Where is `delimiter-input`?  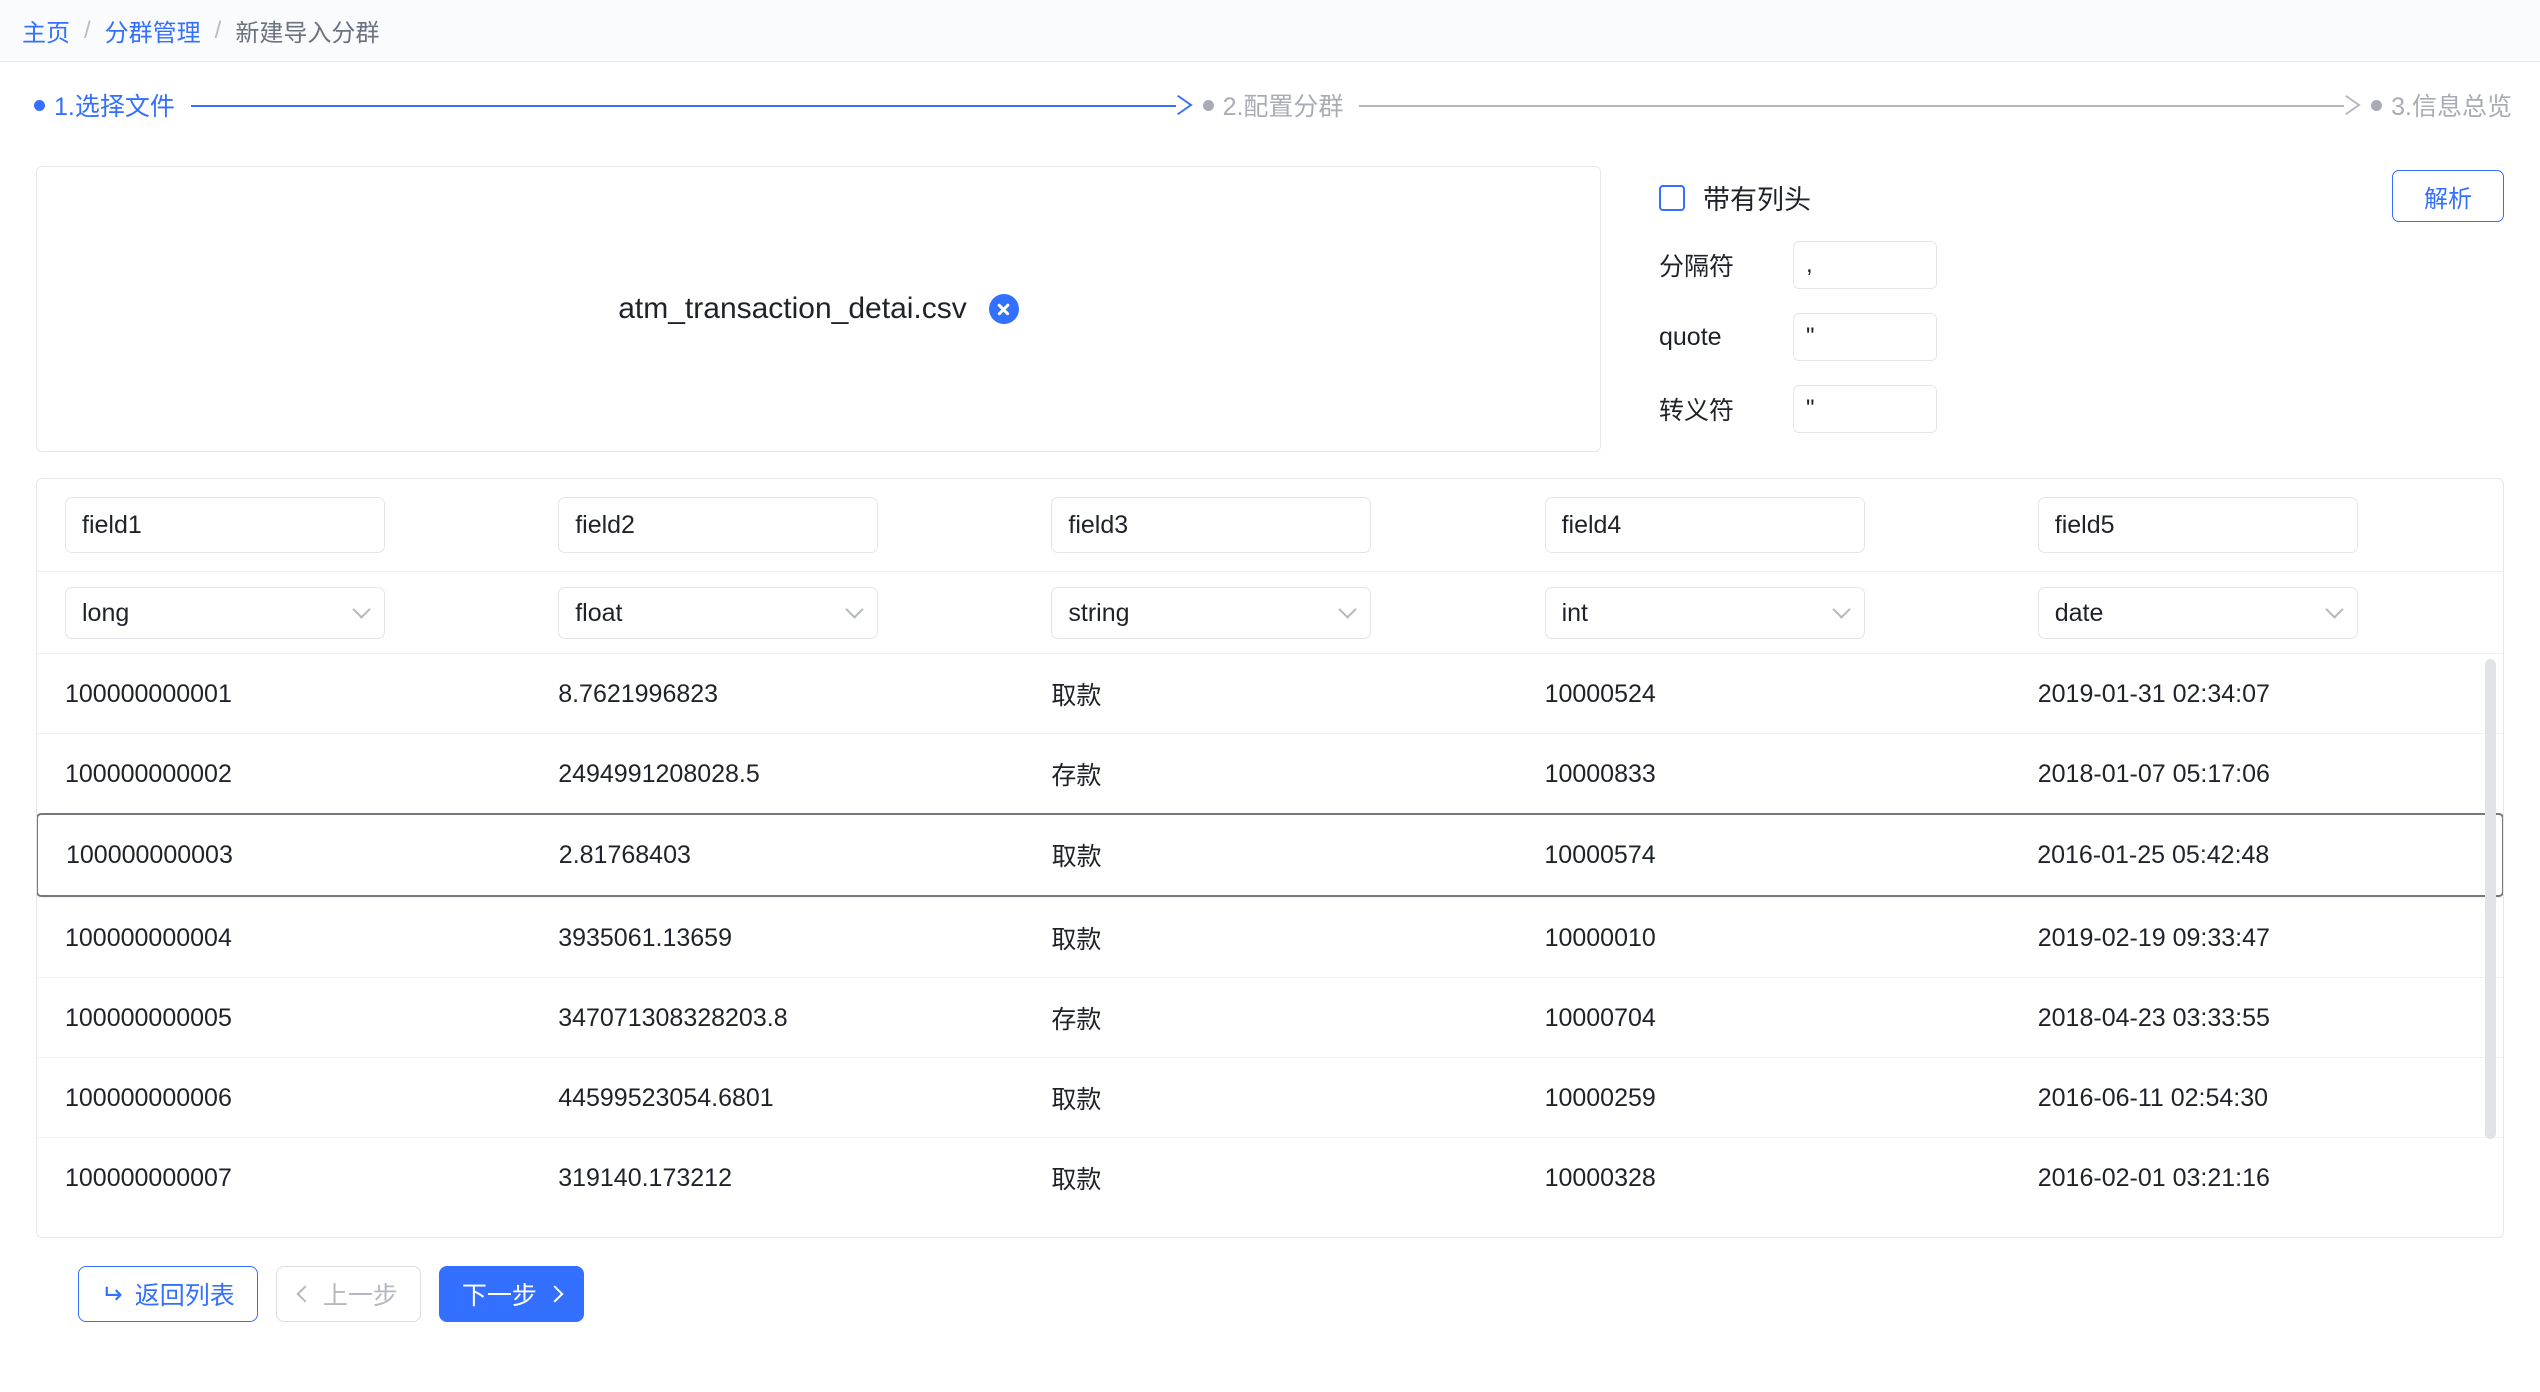 delimiter-input is located at coordinates (1865, 265).